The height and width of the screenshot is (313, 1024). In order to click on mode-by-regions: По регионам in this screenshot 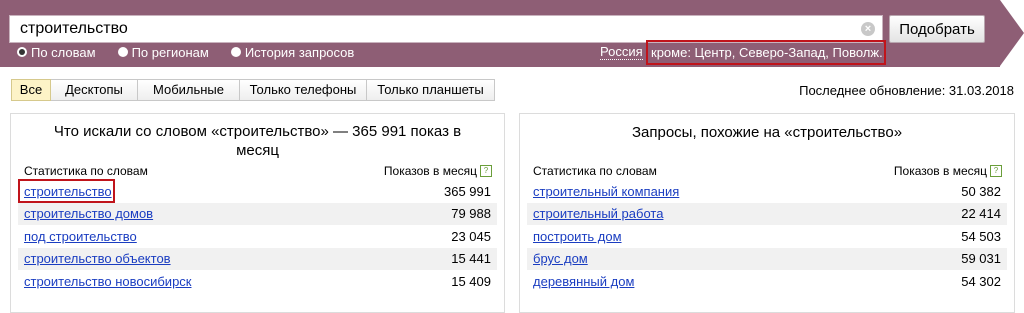, I will do `click(163, 52)`.